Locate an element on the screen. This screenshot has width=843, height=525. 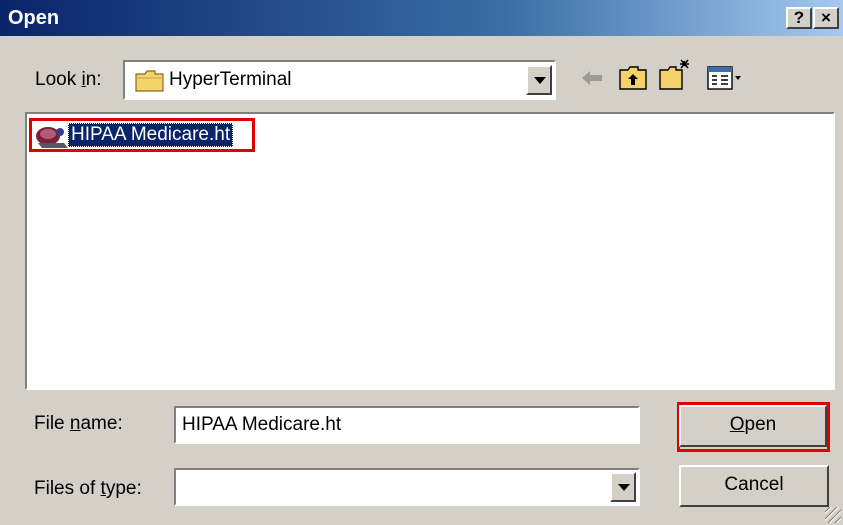
new-folder-icon is located at coordinates (675, 75).